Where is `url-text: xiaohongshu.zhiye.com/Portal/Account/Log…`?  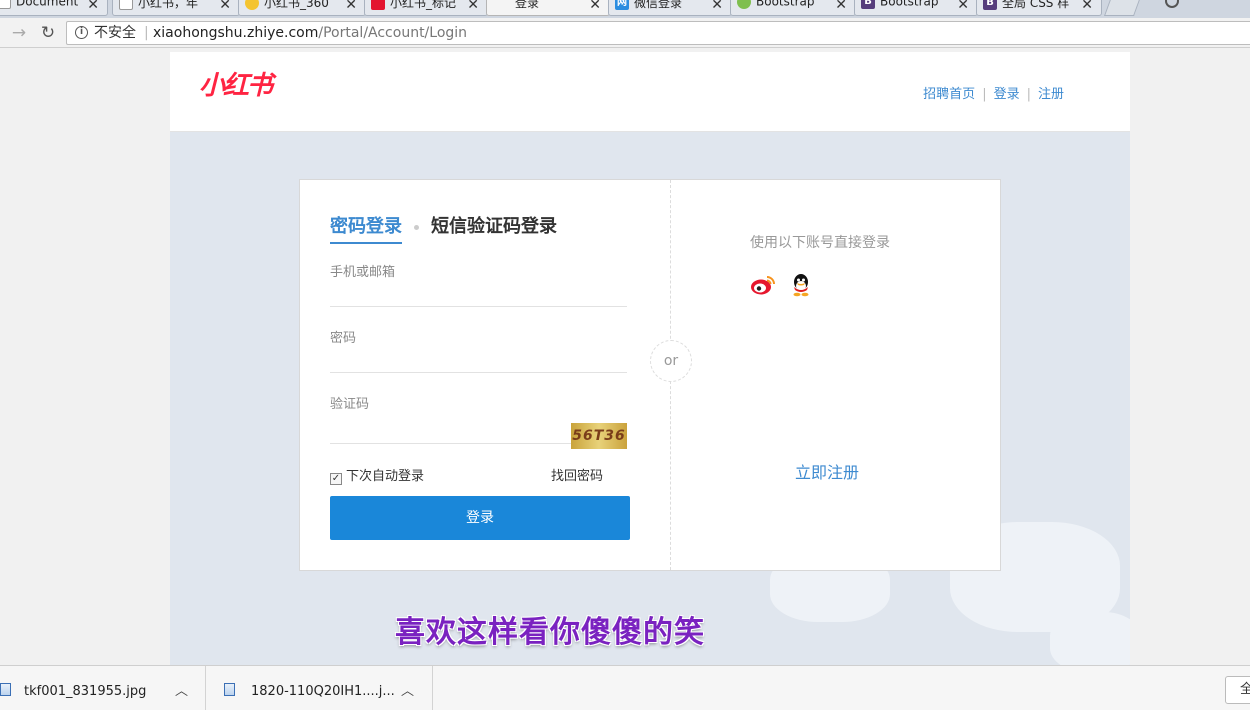
url-text: xiaohongshu.zhiye.com/Portal/Account/Log… is located at coordinates (310, 33).